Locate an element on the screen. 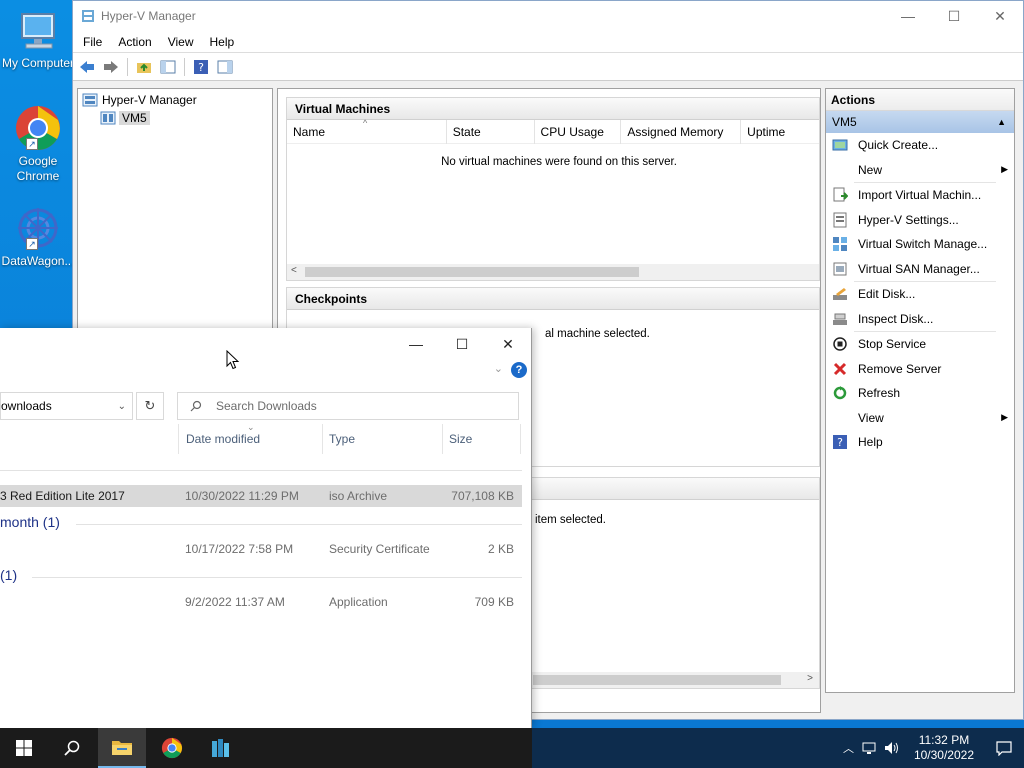  search-placeholder: Search Downloads is located at coordinates (266, 406).